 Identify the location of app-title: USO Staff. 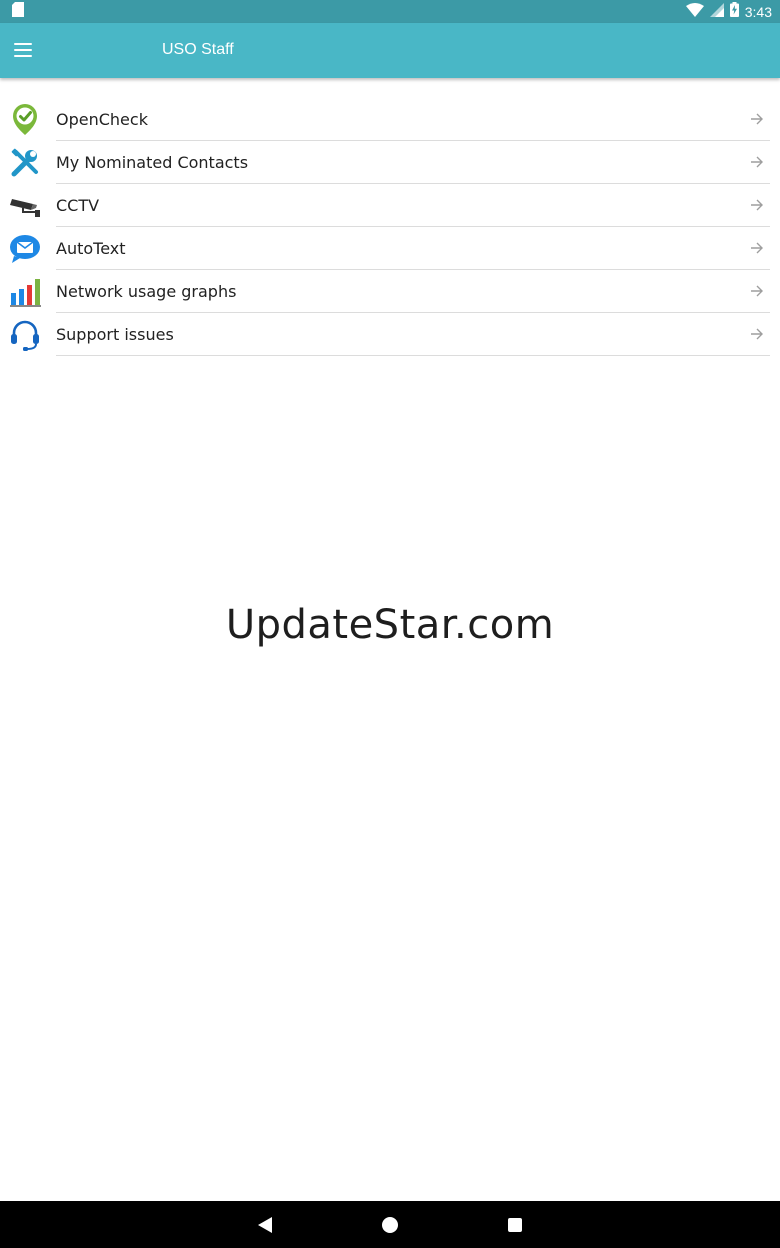
(198, 49).